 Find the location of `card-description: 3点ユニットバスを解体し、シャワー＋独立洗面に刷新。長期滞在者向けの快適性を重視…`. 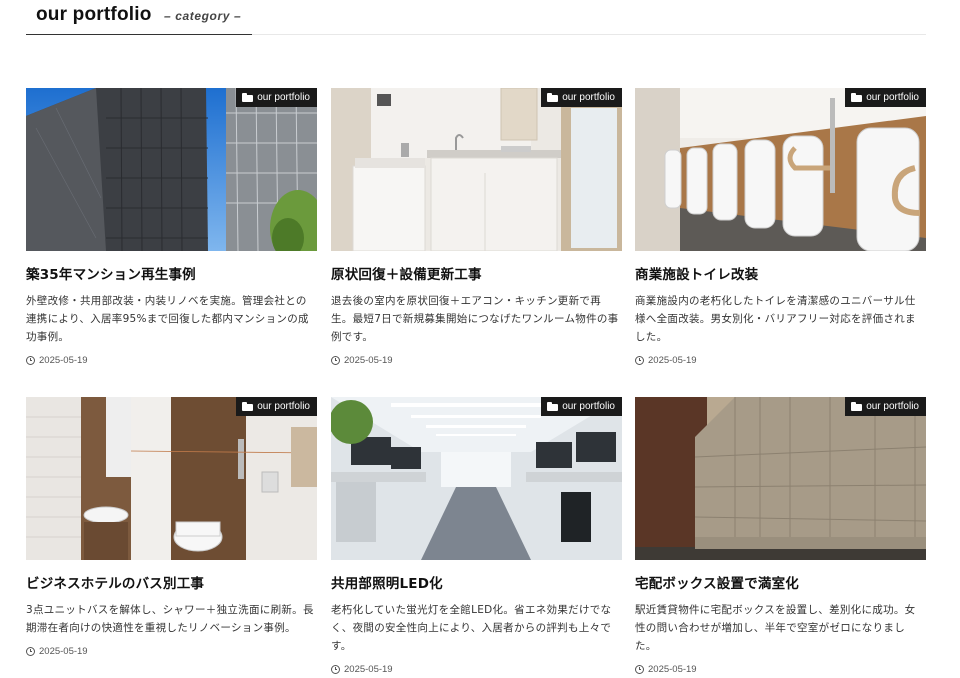

card-description: 3点ユニットバスを解体し、シャワー＋独立洗面に刷新。長期滞在者向けの快適性を重視… is located at coordinates (170, 619).